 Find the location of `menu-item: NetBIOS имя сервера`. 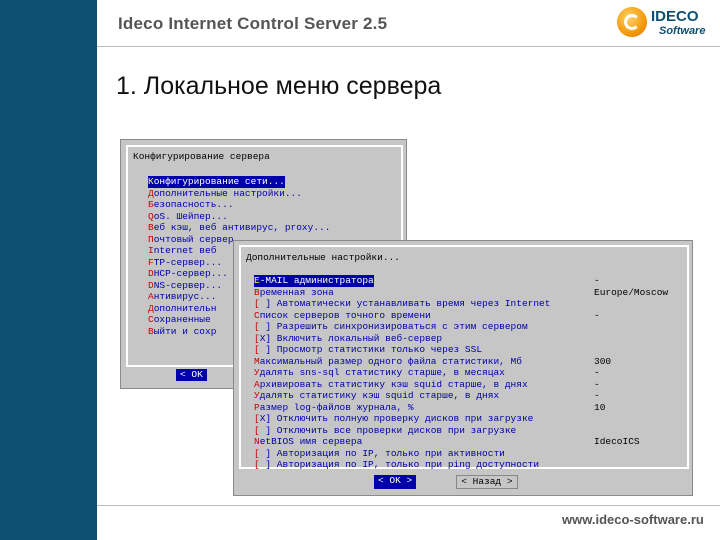

menu-item: NetBIOS имя сервера is located at coordinates (426, 442).